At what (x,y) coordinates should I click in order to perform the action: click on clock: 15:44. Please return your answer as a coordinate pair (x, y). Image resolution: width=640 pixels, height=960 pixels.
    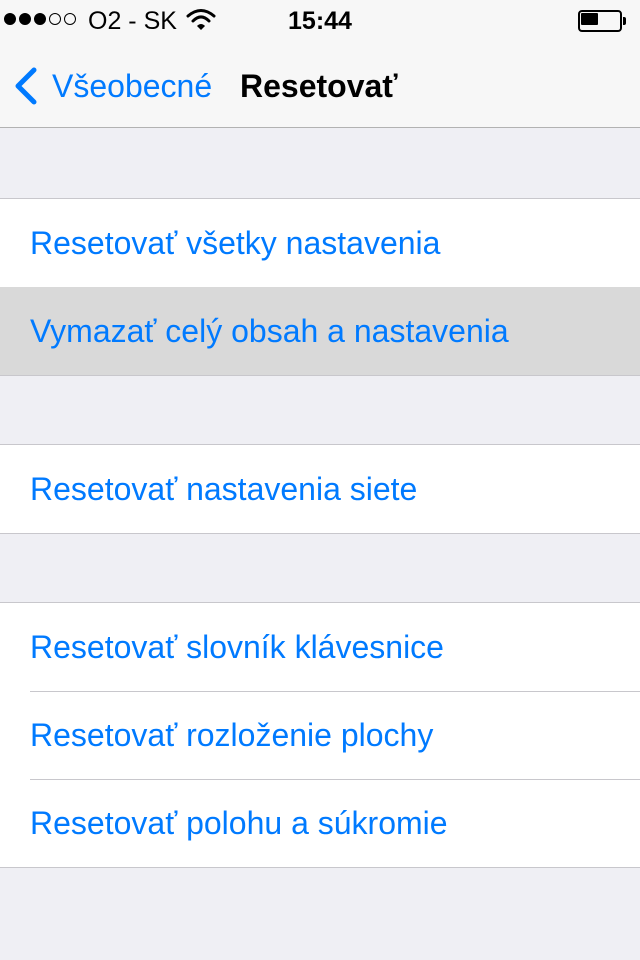
    Looking at the image, I should click on (320, 21).